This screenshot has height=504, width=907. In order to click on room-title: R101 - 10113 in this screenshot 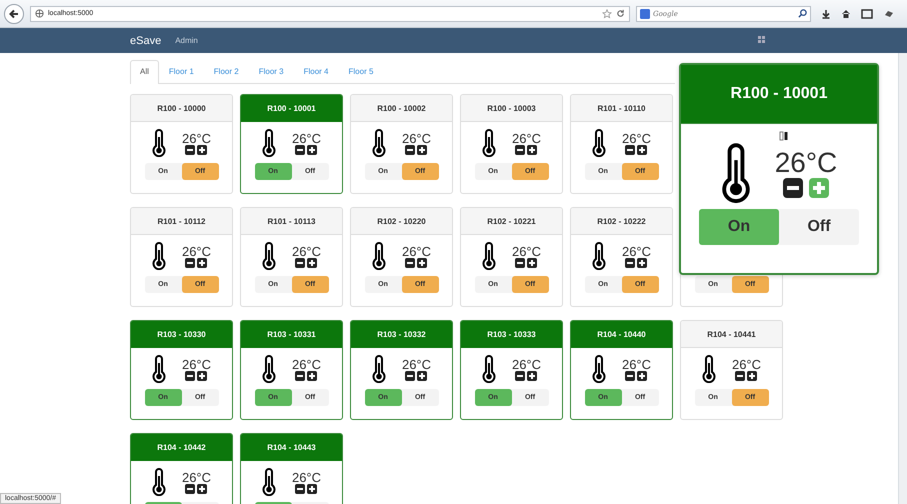, I will do `click(291, 221)`.